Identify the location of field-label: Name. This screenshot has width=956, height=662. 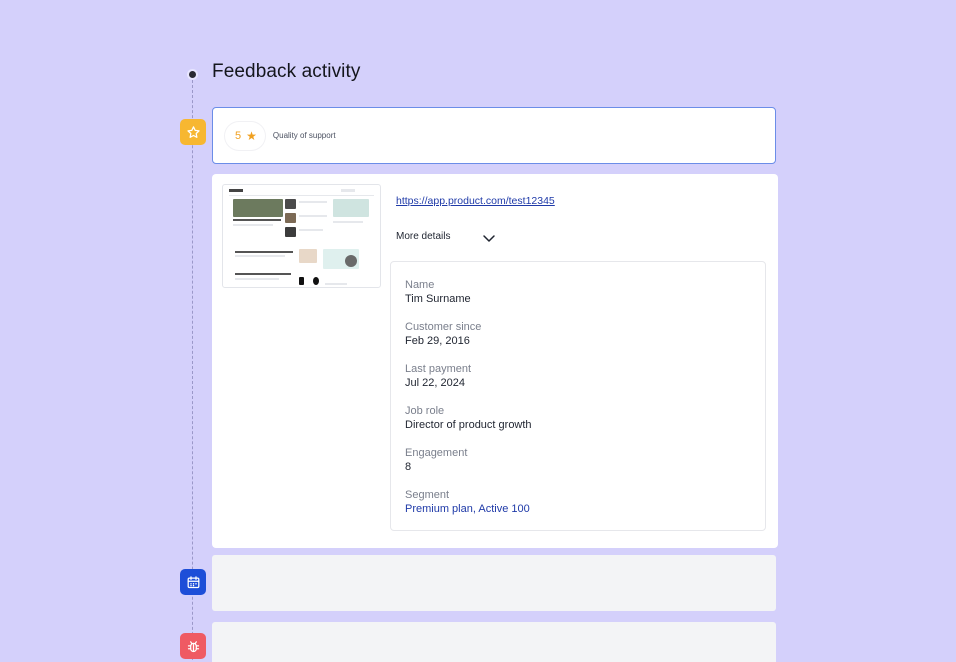
(420, 285).